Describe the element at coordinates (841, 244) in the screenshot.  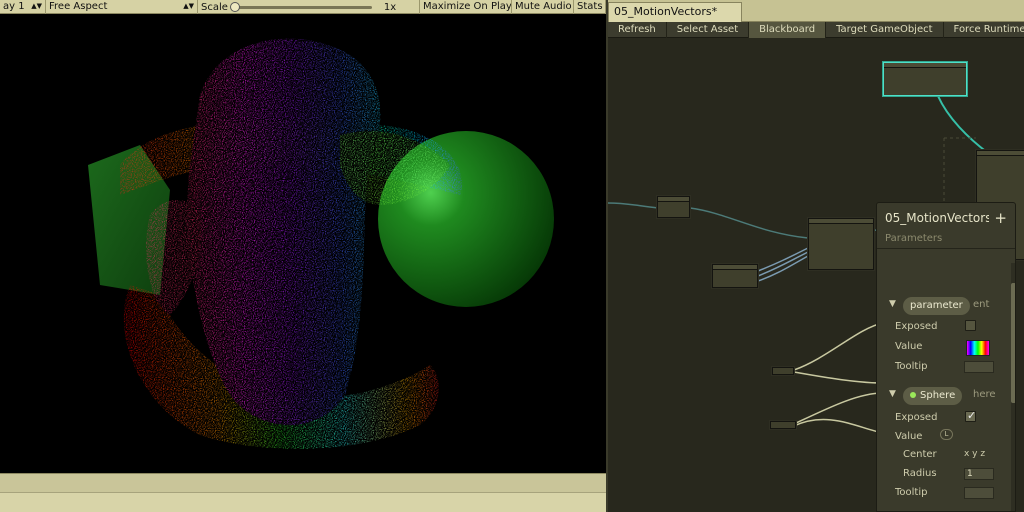
I see `operator-node` at that location.